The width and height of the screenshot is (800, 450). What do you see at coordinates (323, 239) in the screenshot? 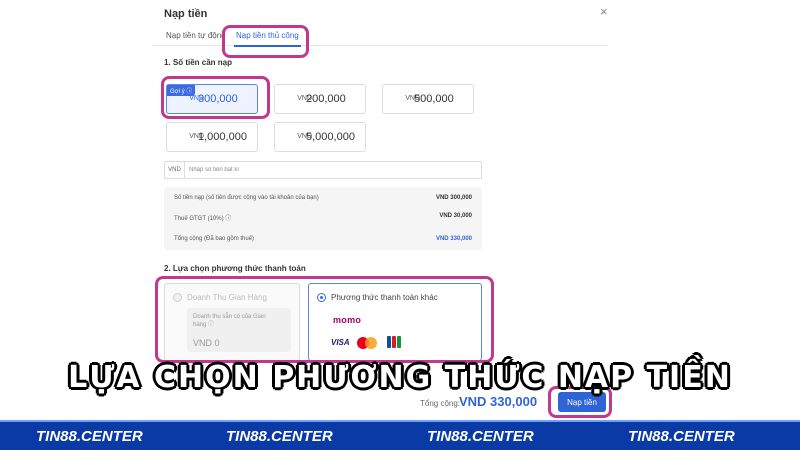
I see `summary-row: Tổng cộng (Đã bao gồm thuế) VND 330,000` at bounding box center [323, 239].